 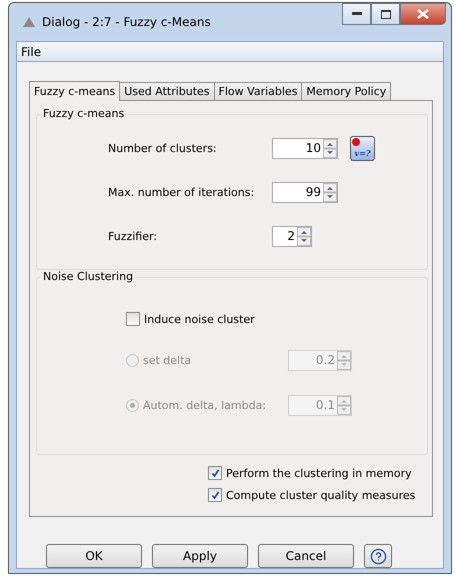 What do you see at coordinates (31, 51) in the screenshot?
I see `menu-item: File` at bounding box center [31, 51].